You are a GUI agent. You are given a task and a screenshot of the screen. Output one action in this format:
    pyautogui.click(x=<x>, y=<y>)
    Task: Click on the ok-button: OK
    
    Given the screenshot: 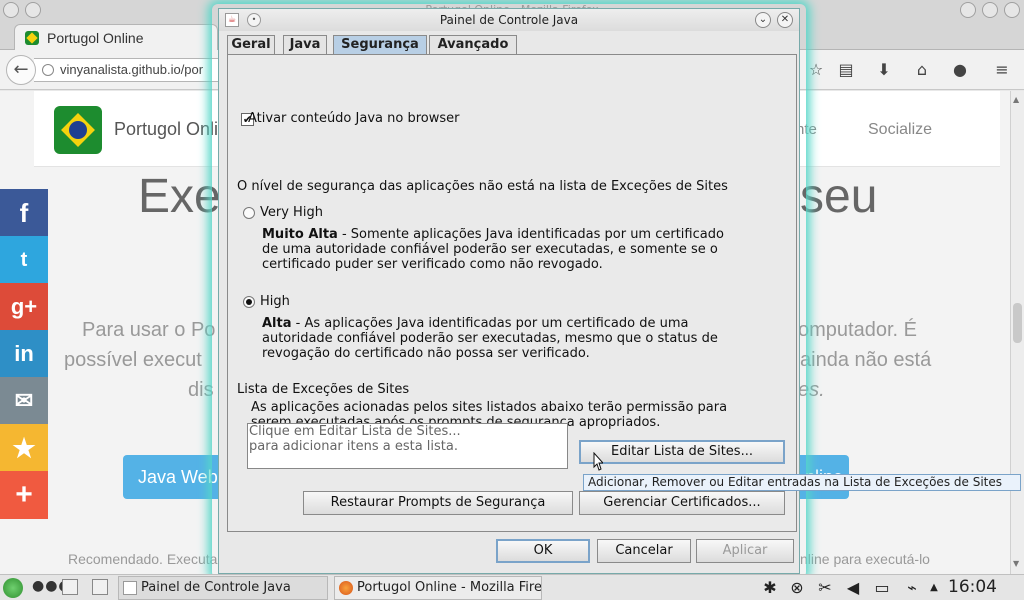 What is the action you would take?
    pyautogui.click(x=543, y=551)
    